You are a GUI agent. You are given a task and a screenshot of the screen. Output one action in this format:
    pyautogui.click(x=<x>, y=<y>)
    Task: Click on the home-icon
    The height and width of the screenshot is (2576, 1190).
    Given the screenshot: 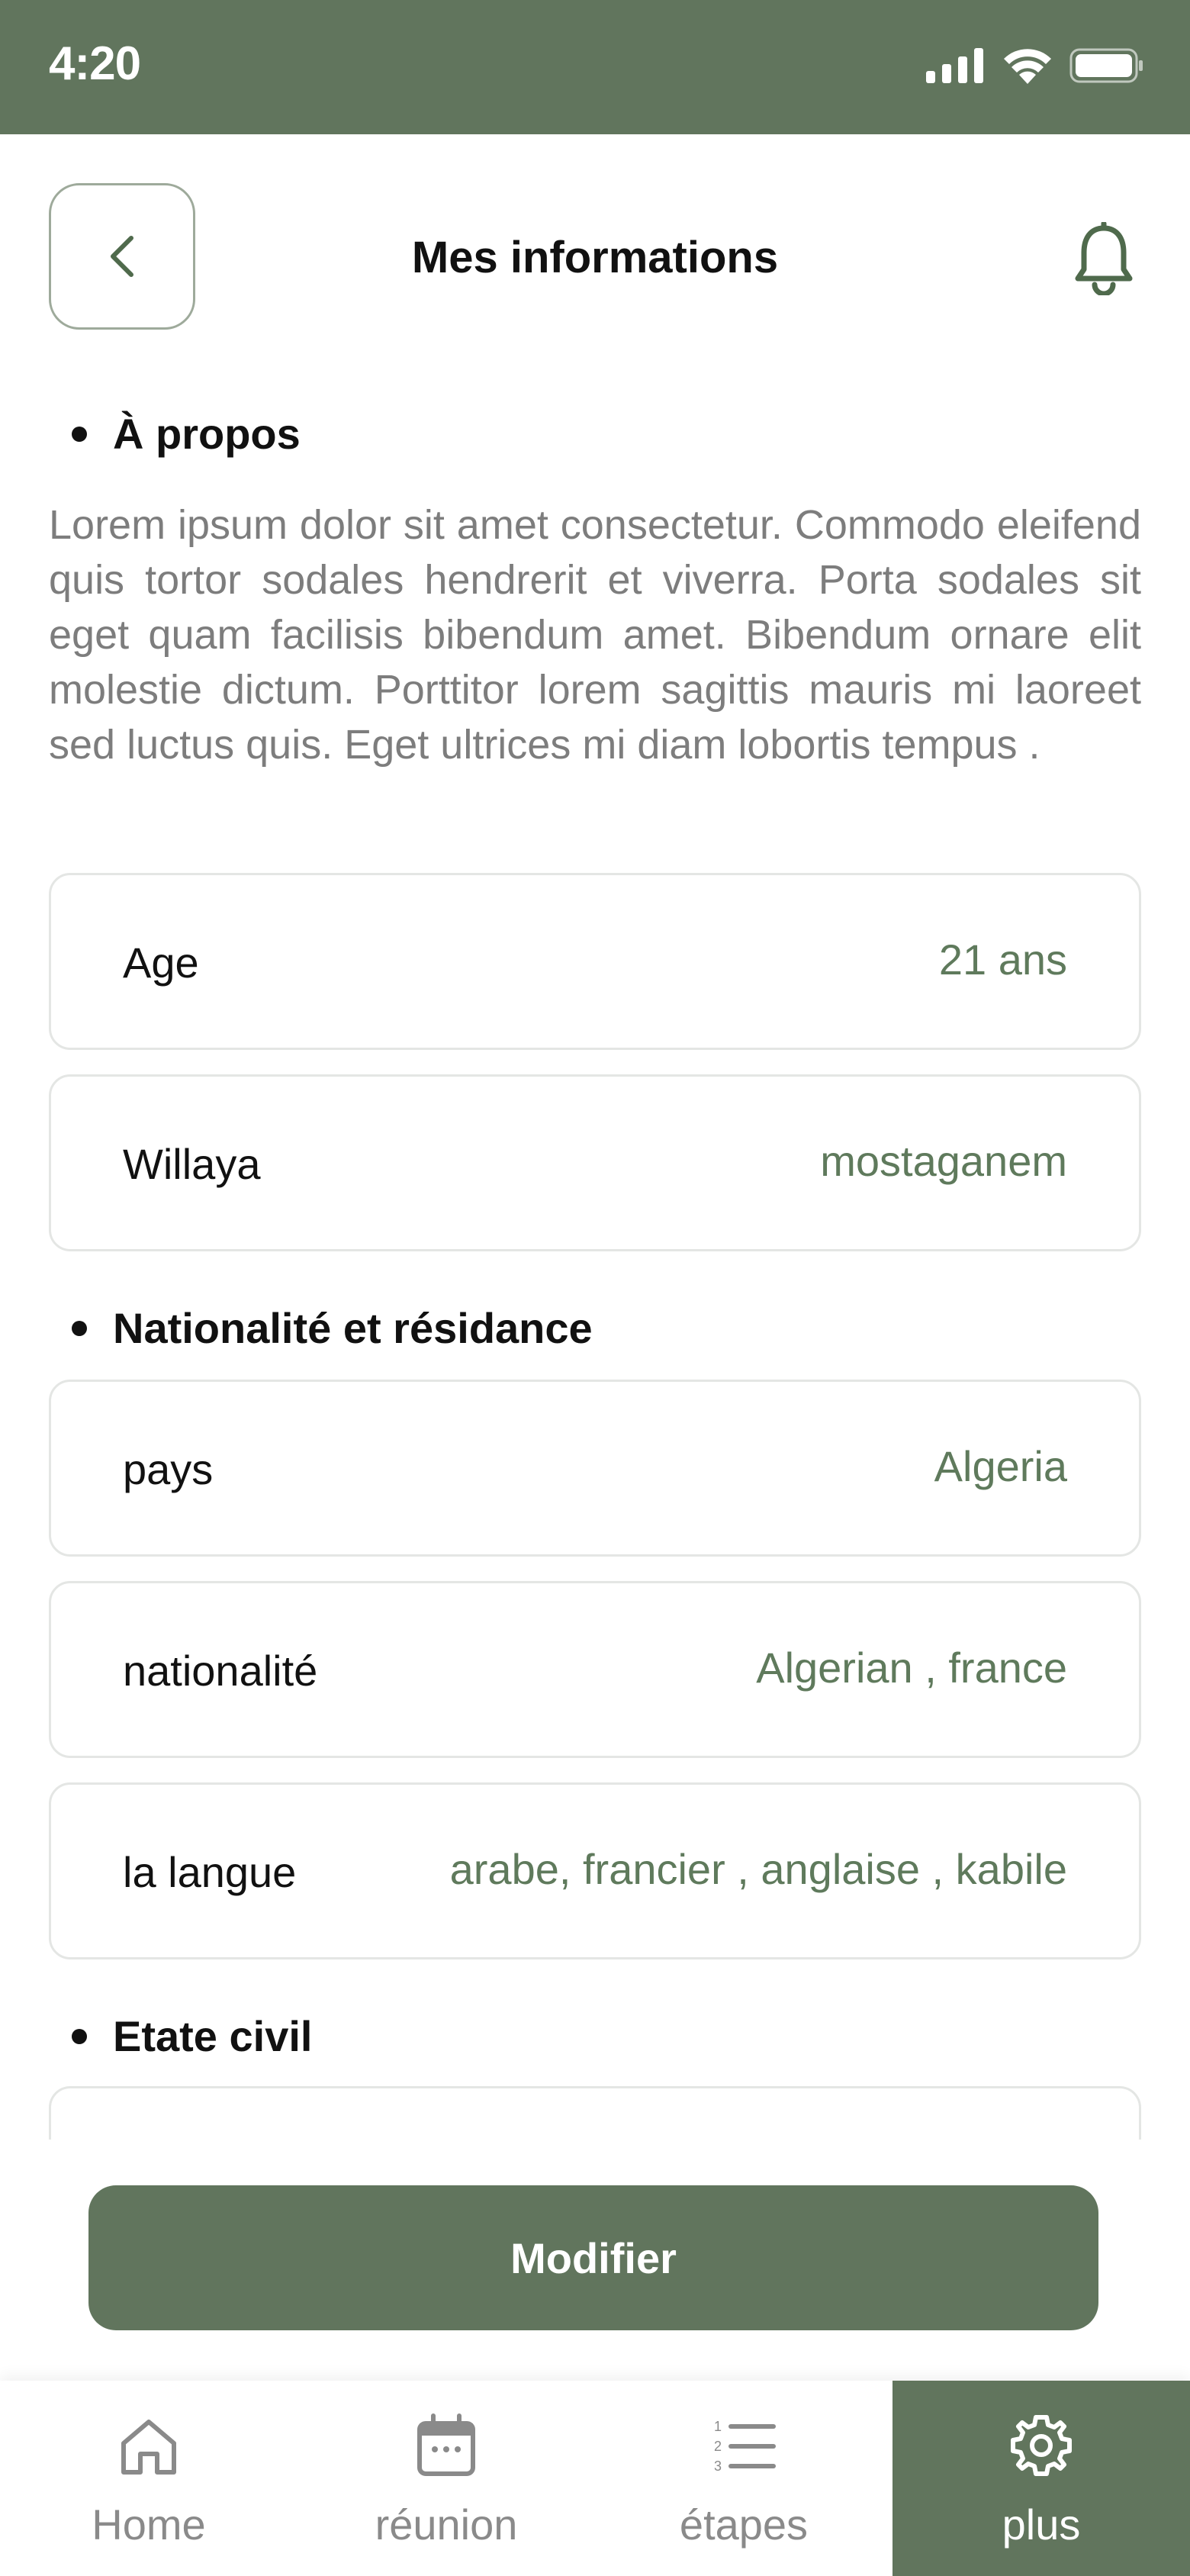 What is the action you would take?
    pyautogui.click(x=148, y=2447)
    